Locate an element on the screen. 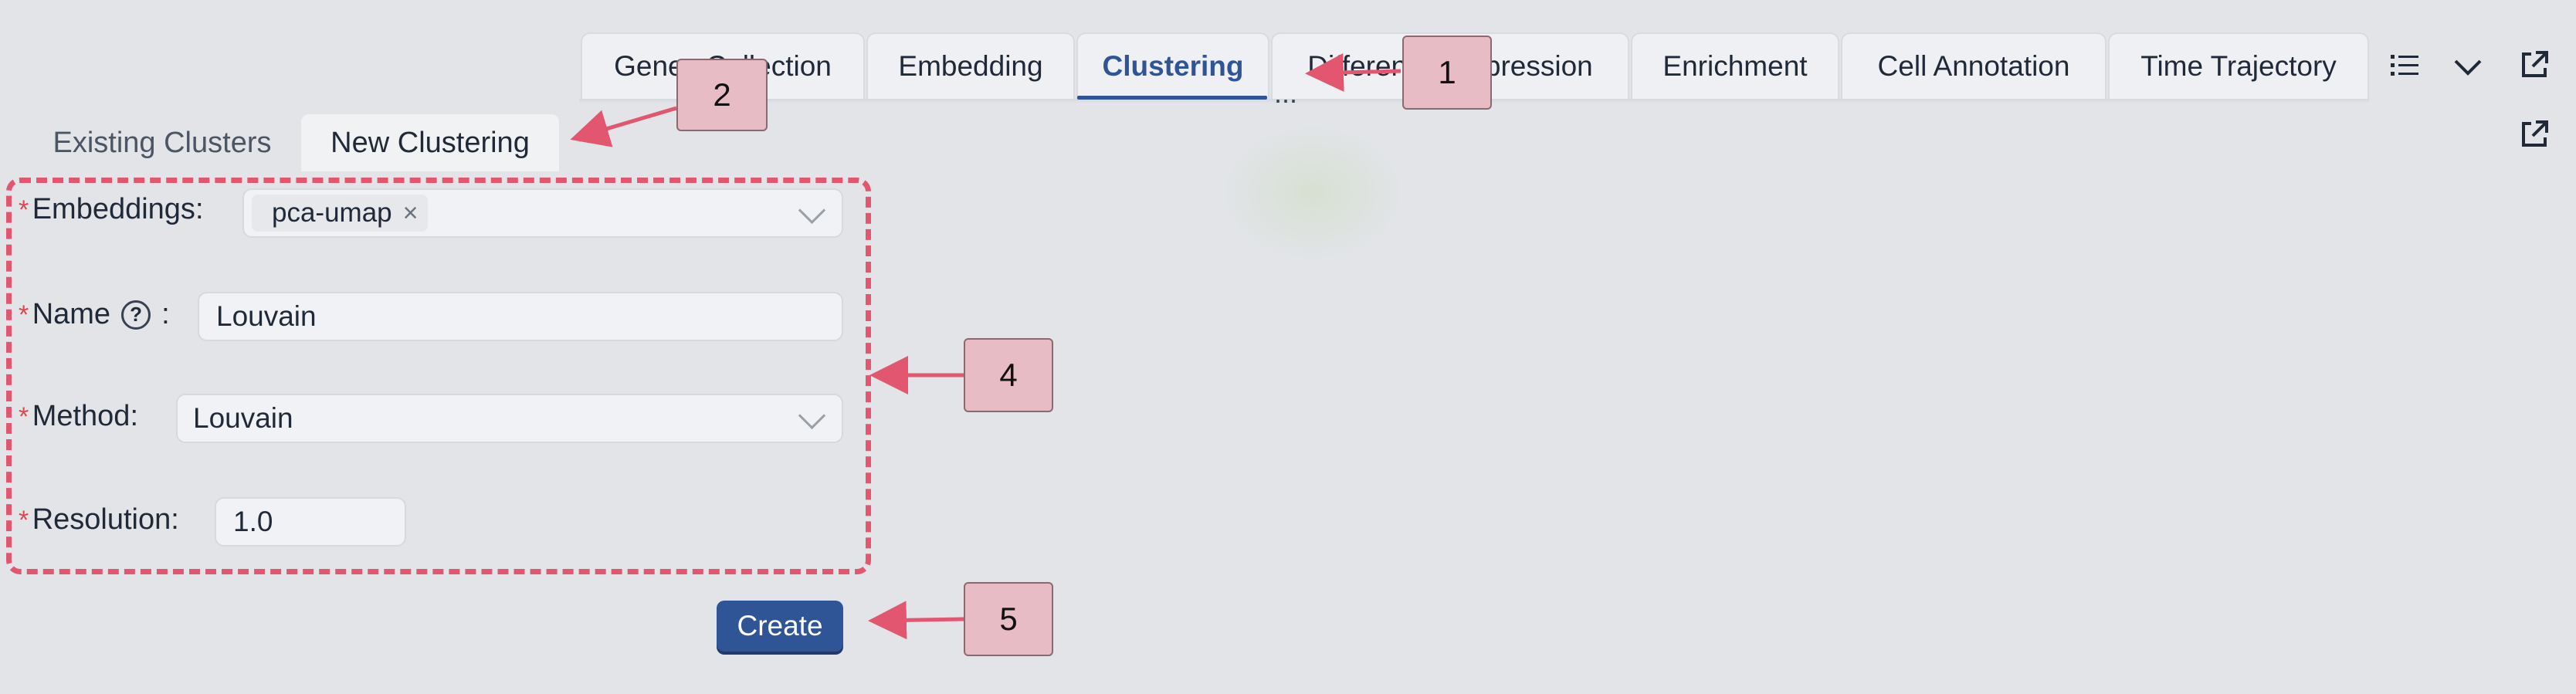 This screenshot has width=2576, height=694. callout-1: 1 is located at coordinates (1447, 73).